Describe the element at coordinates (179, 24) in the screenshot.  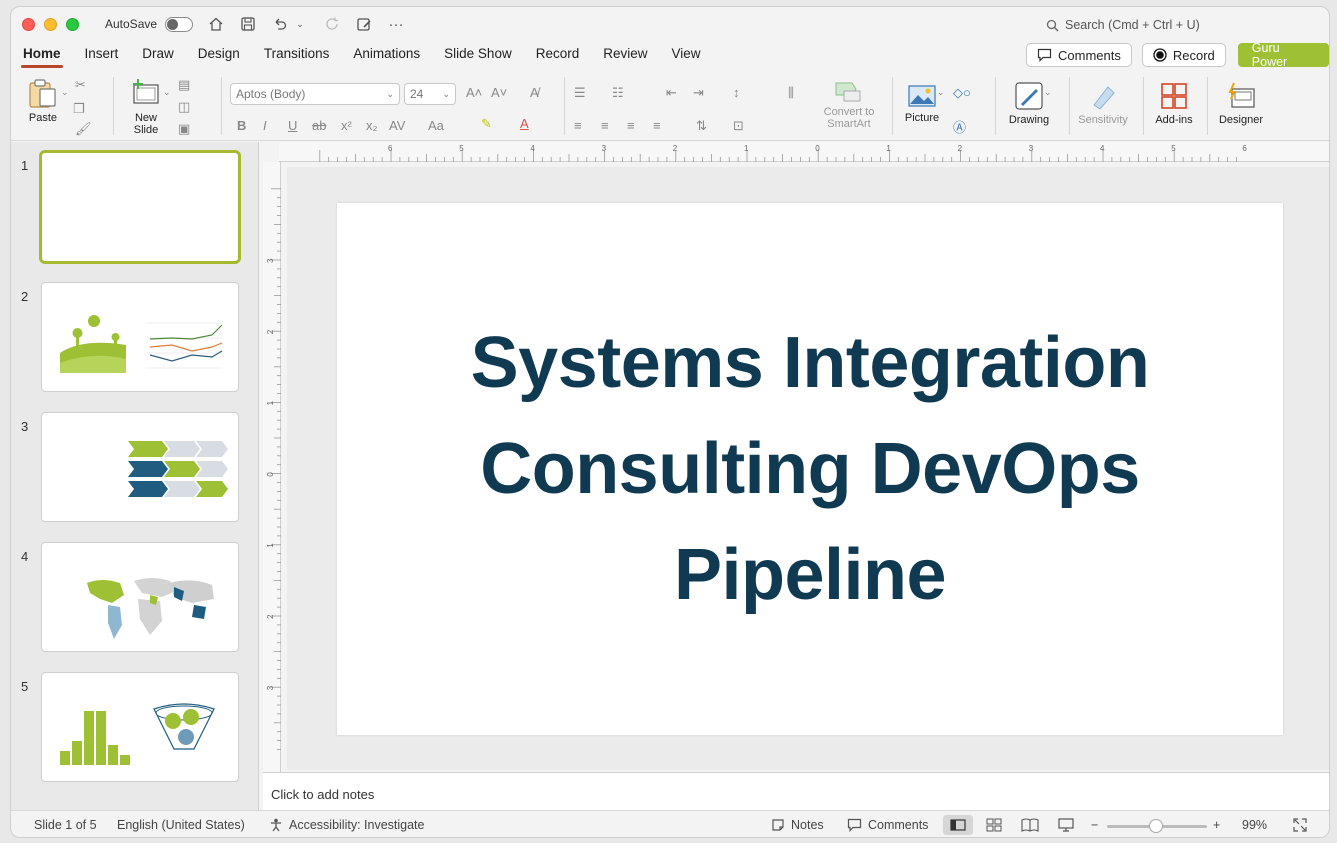
I see `autosave-toggle` at that location.